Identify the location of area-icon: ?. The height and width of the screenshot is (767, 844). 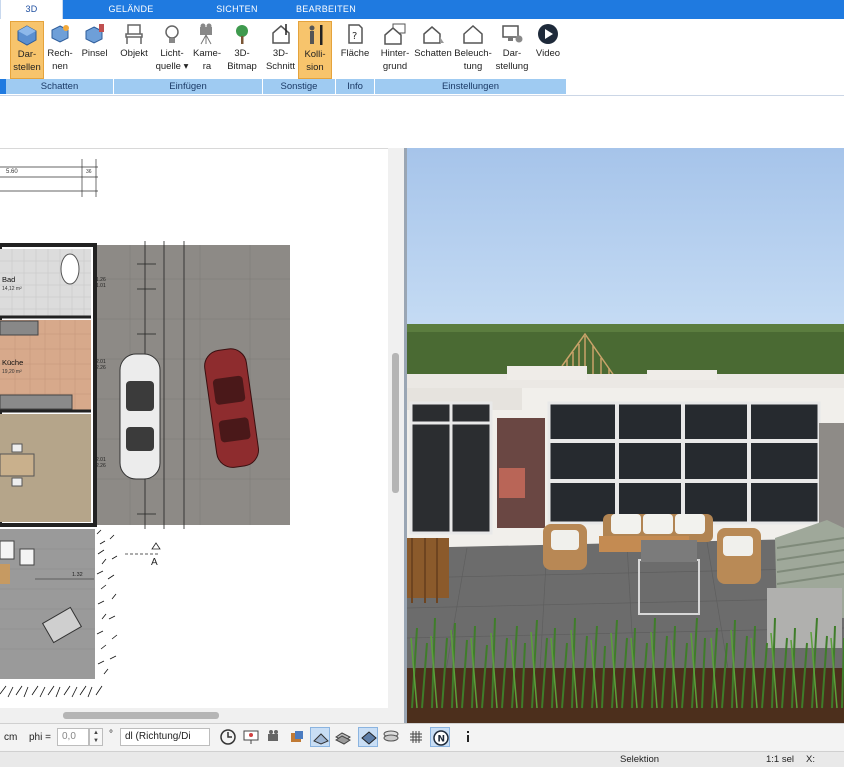
(355, 34).